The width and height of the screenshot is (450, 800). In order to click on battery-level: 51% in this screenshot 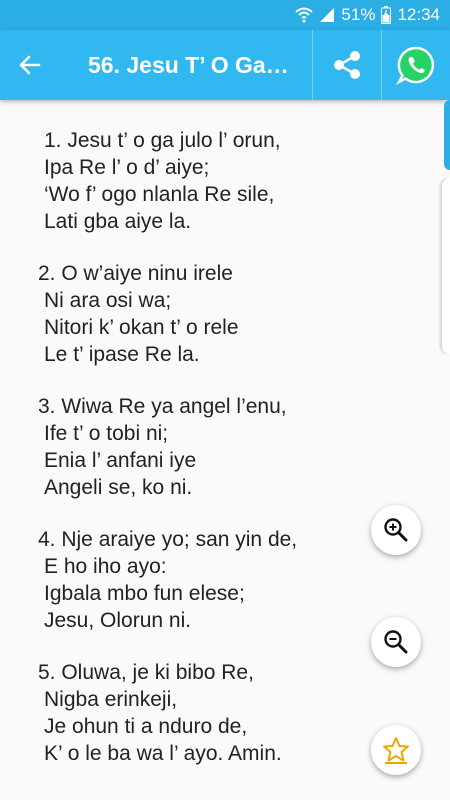, I will do `click(358, 14)`.